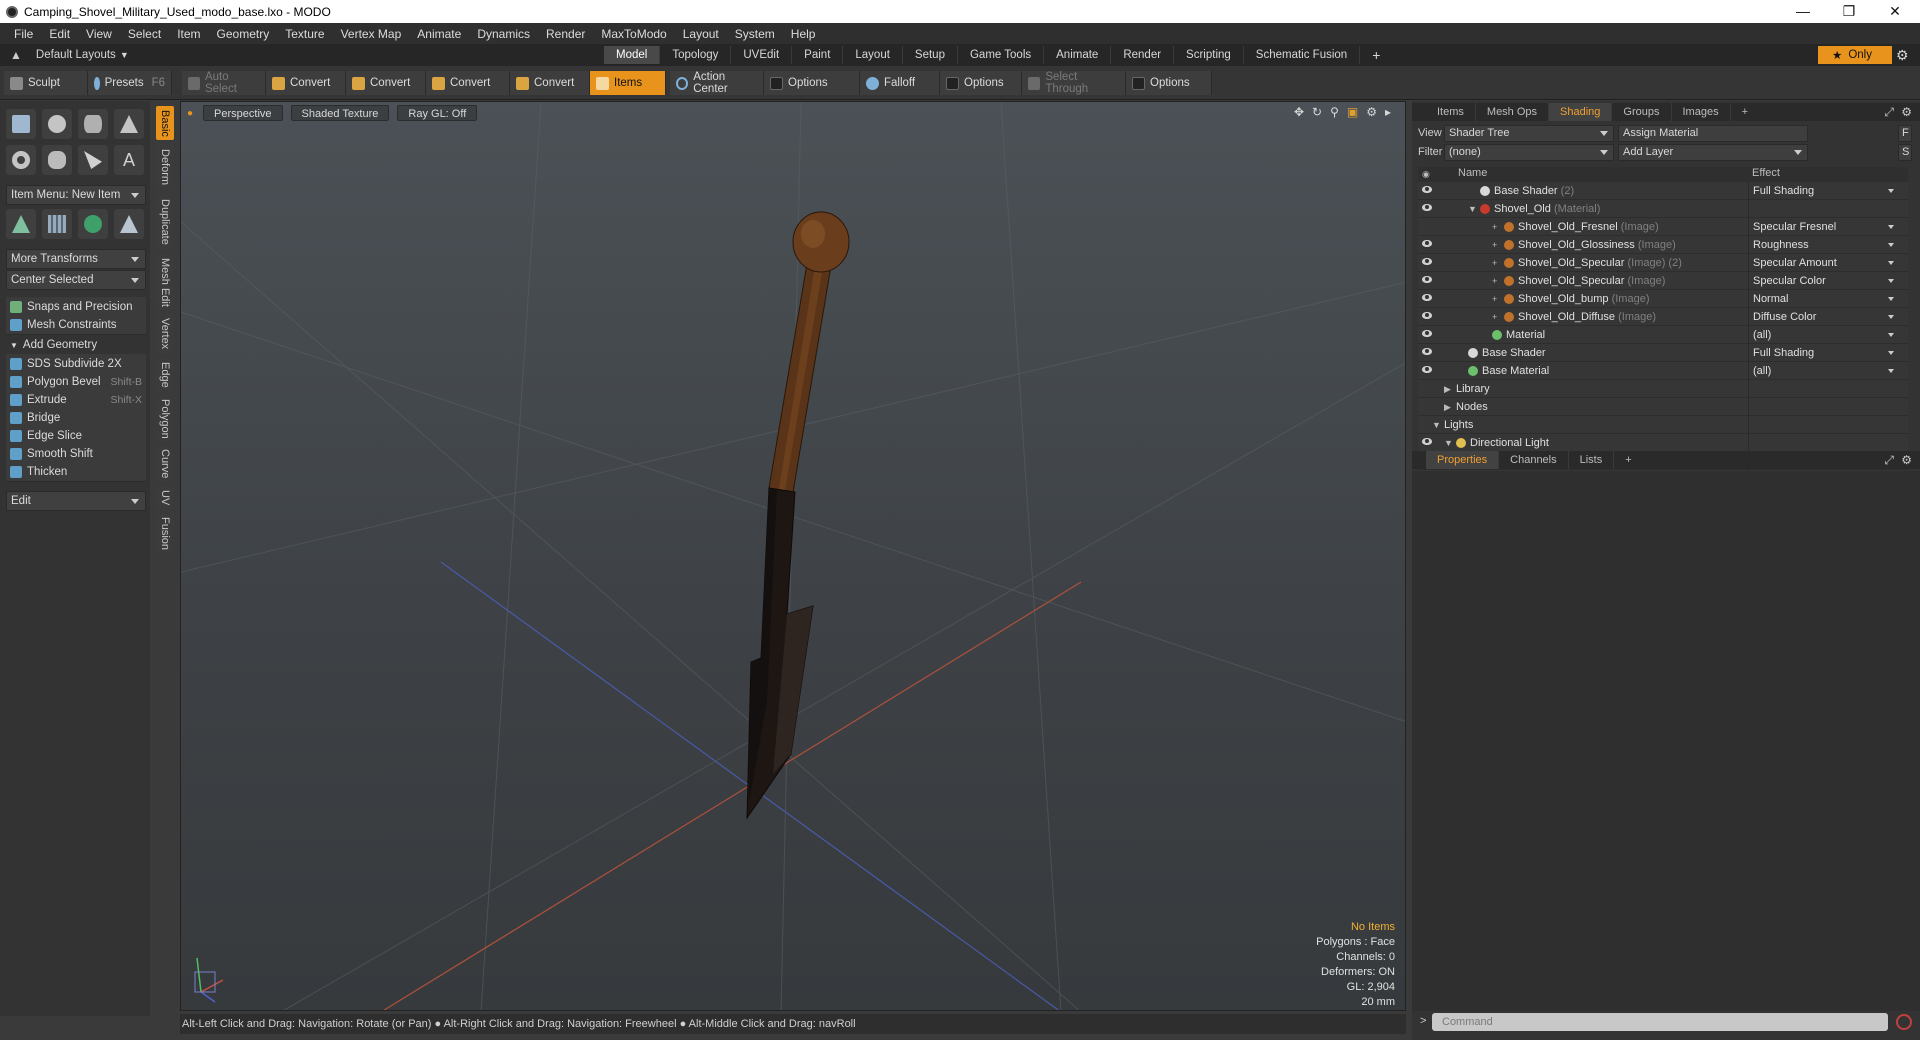  Describe the element at coordinates (1902, 55) in the screenshot. I see `gear-icon: ⚙` at that location.